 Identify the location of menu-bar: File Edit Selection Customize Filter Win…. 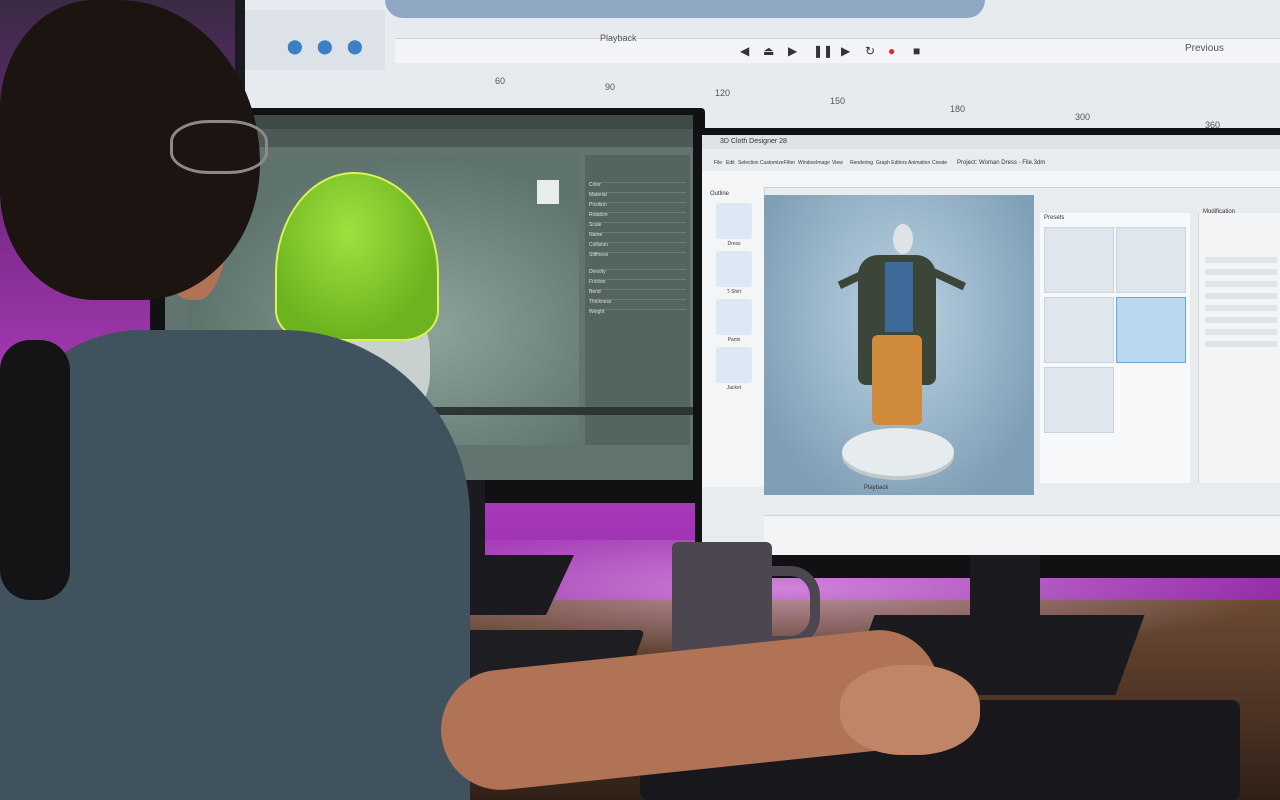
(991, 161).